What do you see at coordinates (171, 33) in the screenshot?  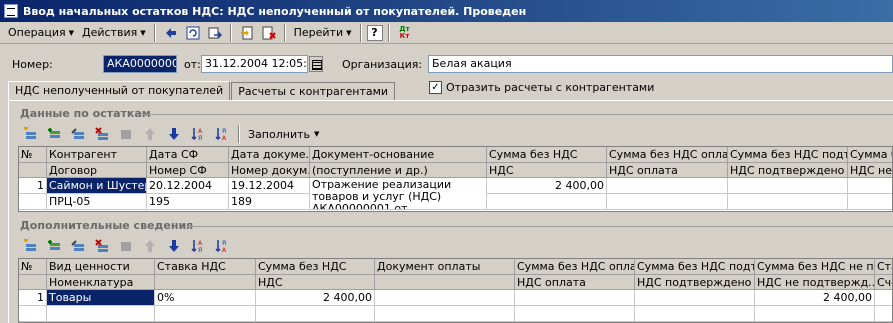 I see `back-arrow-button` at bounding box center [171, 33].